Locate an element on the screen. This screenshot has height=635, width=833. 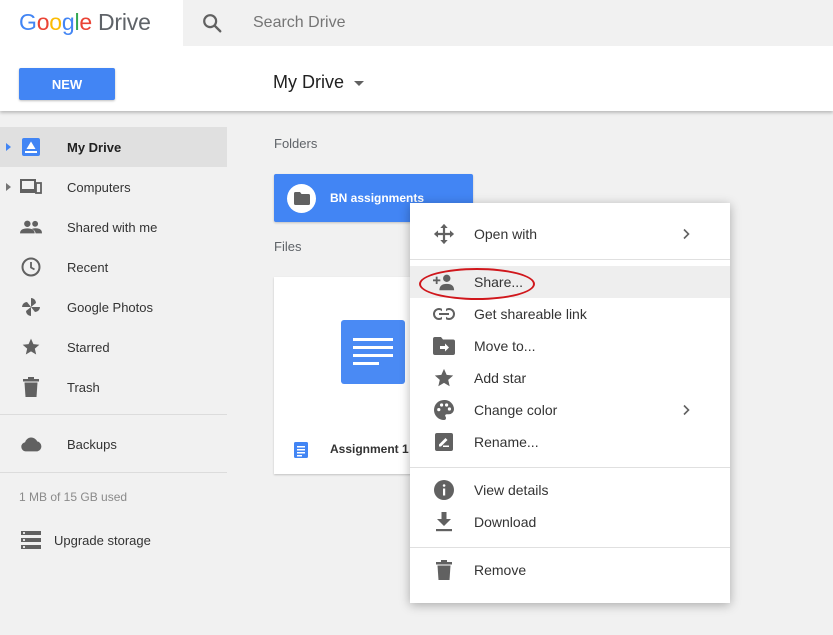
sidebar-item-starred: Starred is located at coordinates (113, 347).